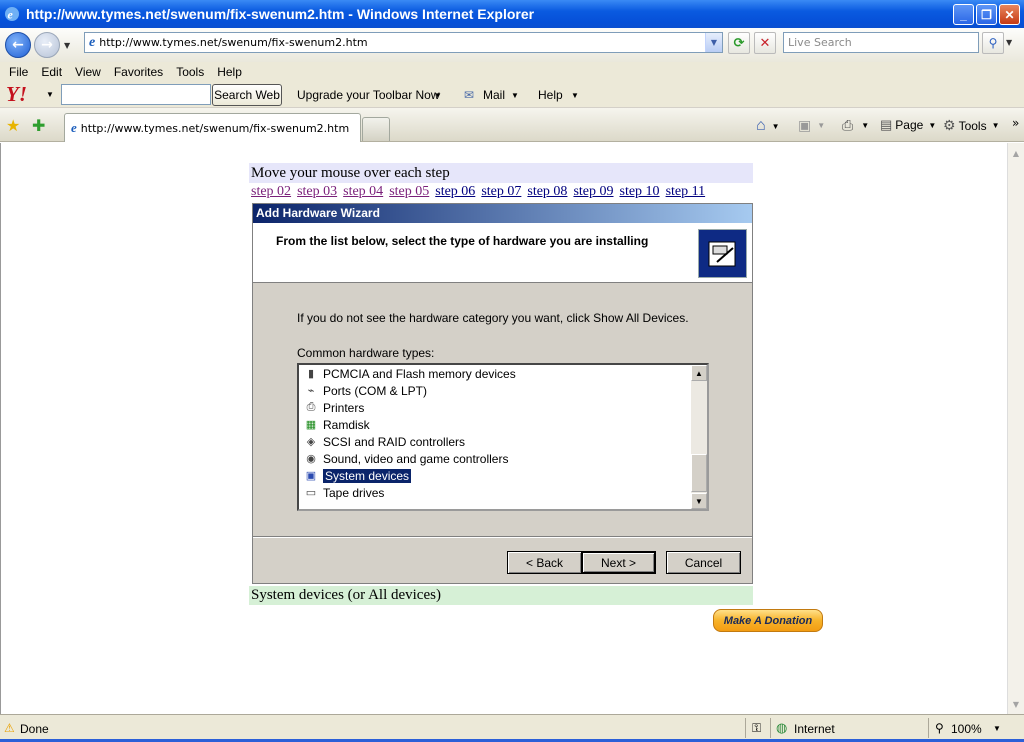 Image resolution: width=1024 pixels, height=742 pixels. I want to click on url-dropdown-icon: ▼, so click(713, 42).